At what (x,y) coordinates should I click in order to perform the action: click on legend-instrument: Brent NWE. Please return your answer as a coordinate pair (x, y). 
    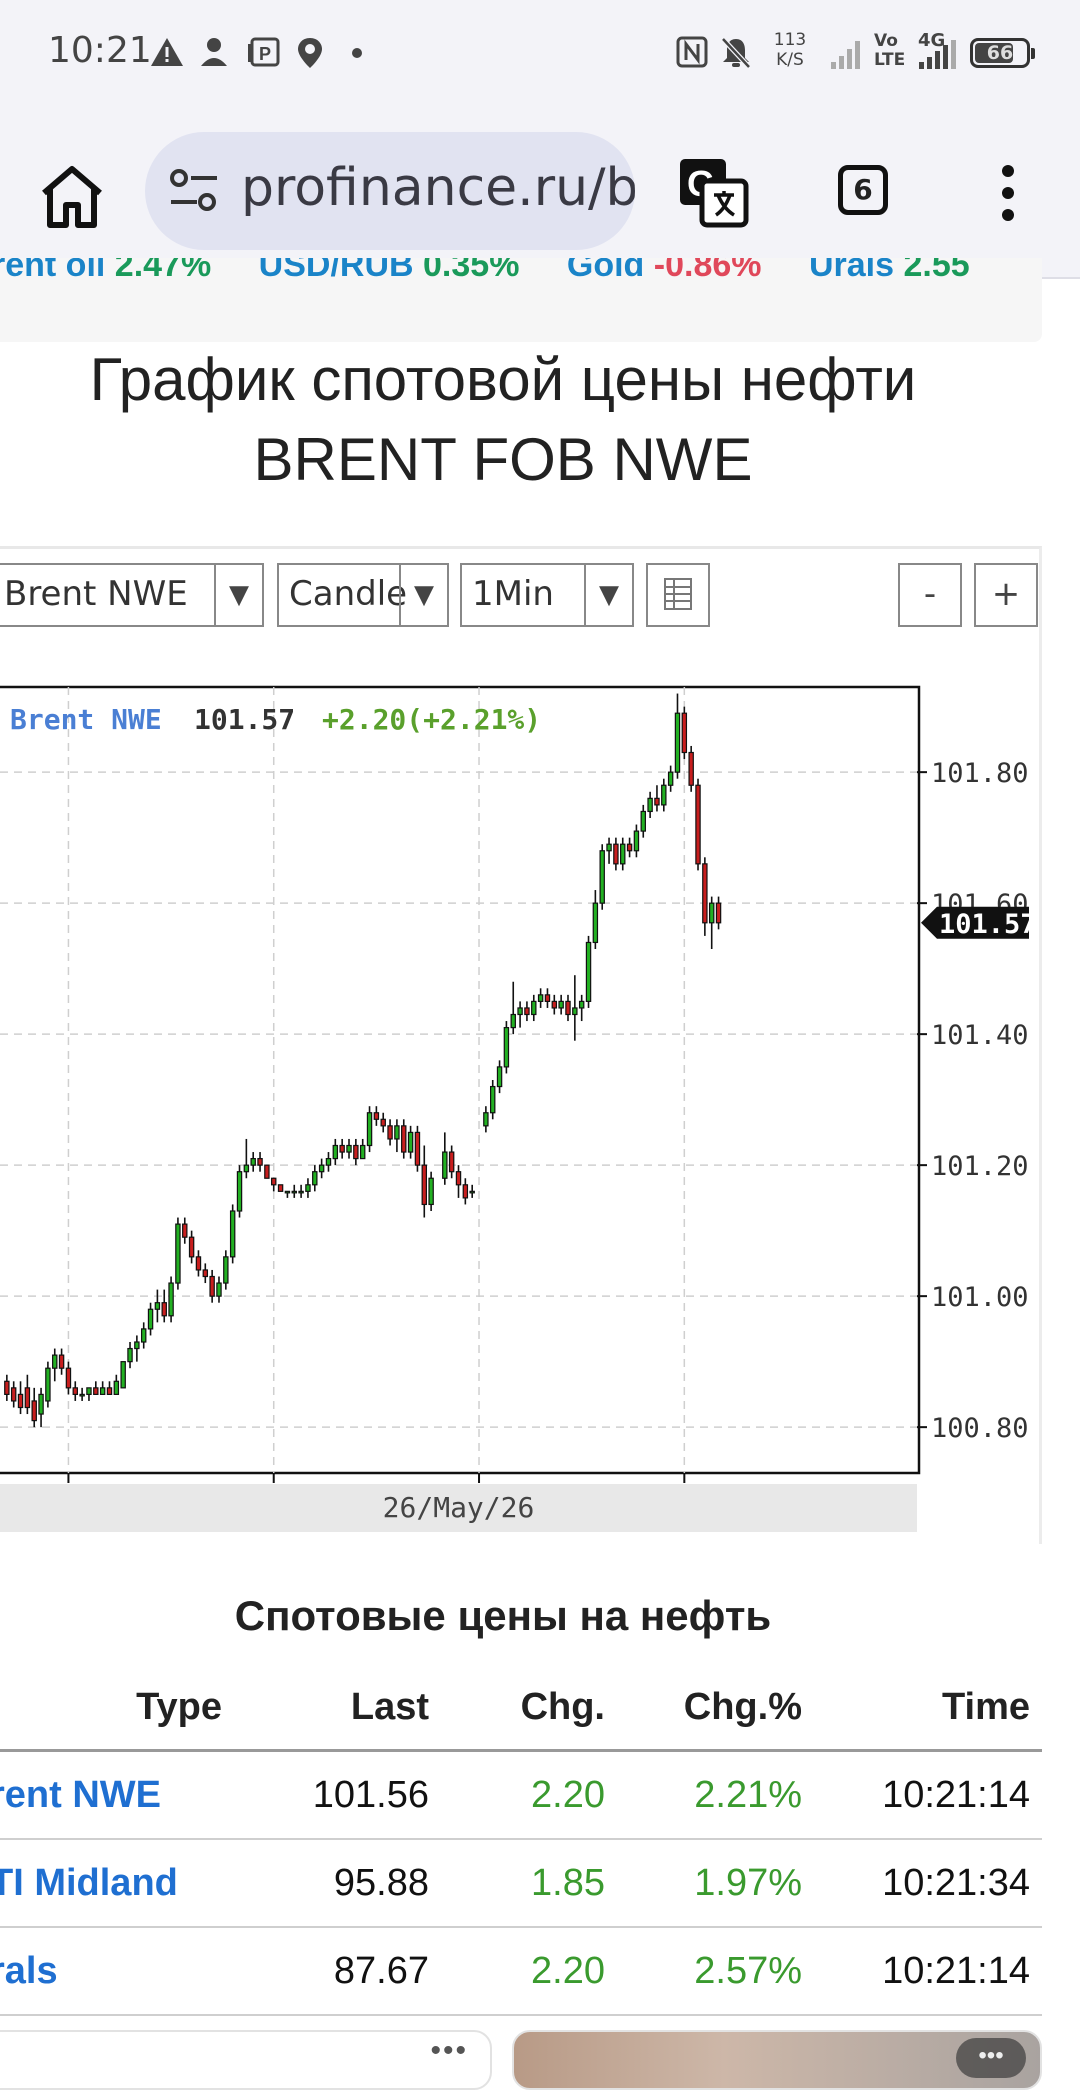
    Looking at the image, I should click on (86, 719).